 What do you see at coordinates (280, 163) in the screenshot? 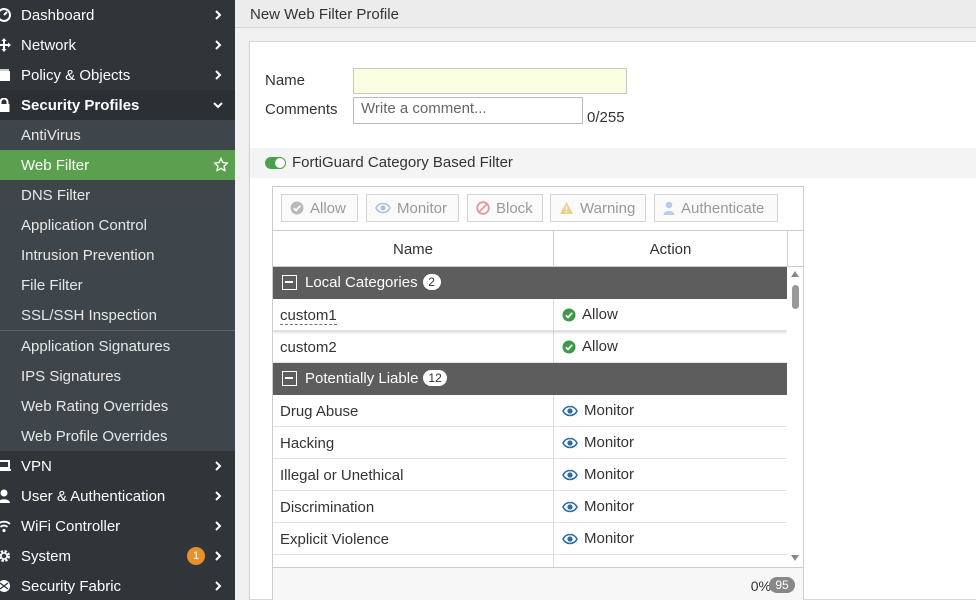
I see `toggle-knob` at bounding box center [280, 163].